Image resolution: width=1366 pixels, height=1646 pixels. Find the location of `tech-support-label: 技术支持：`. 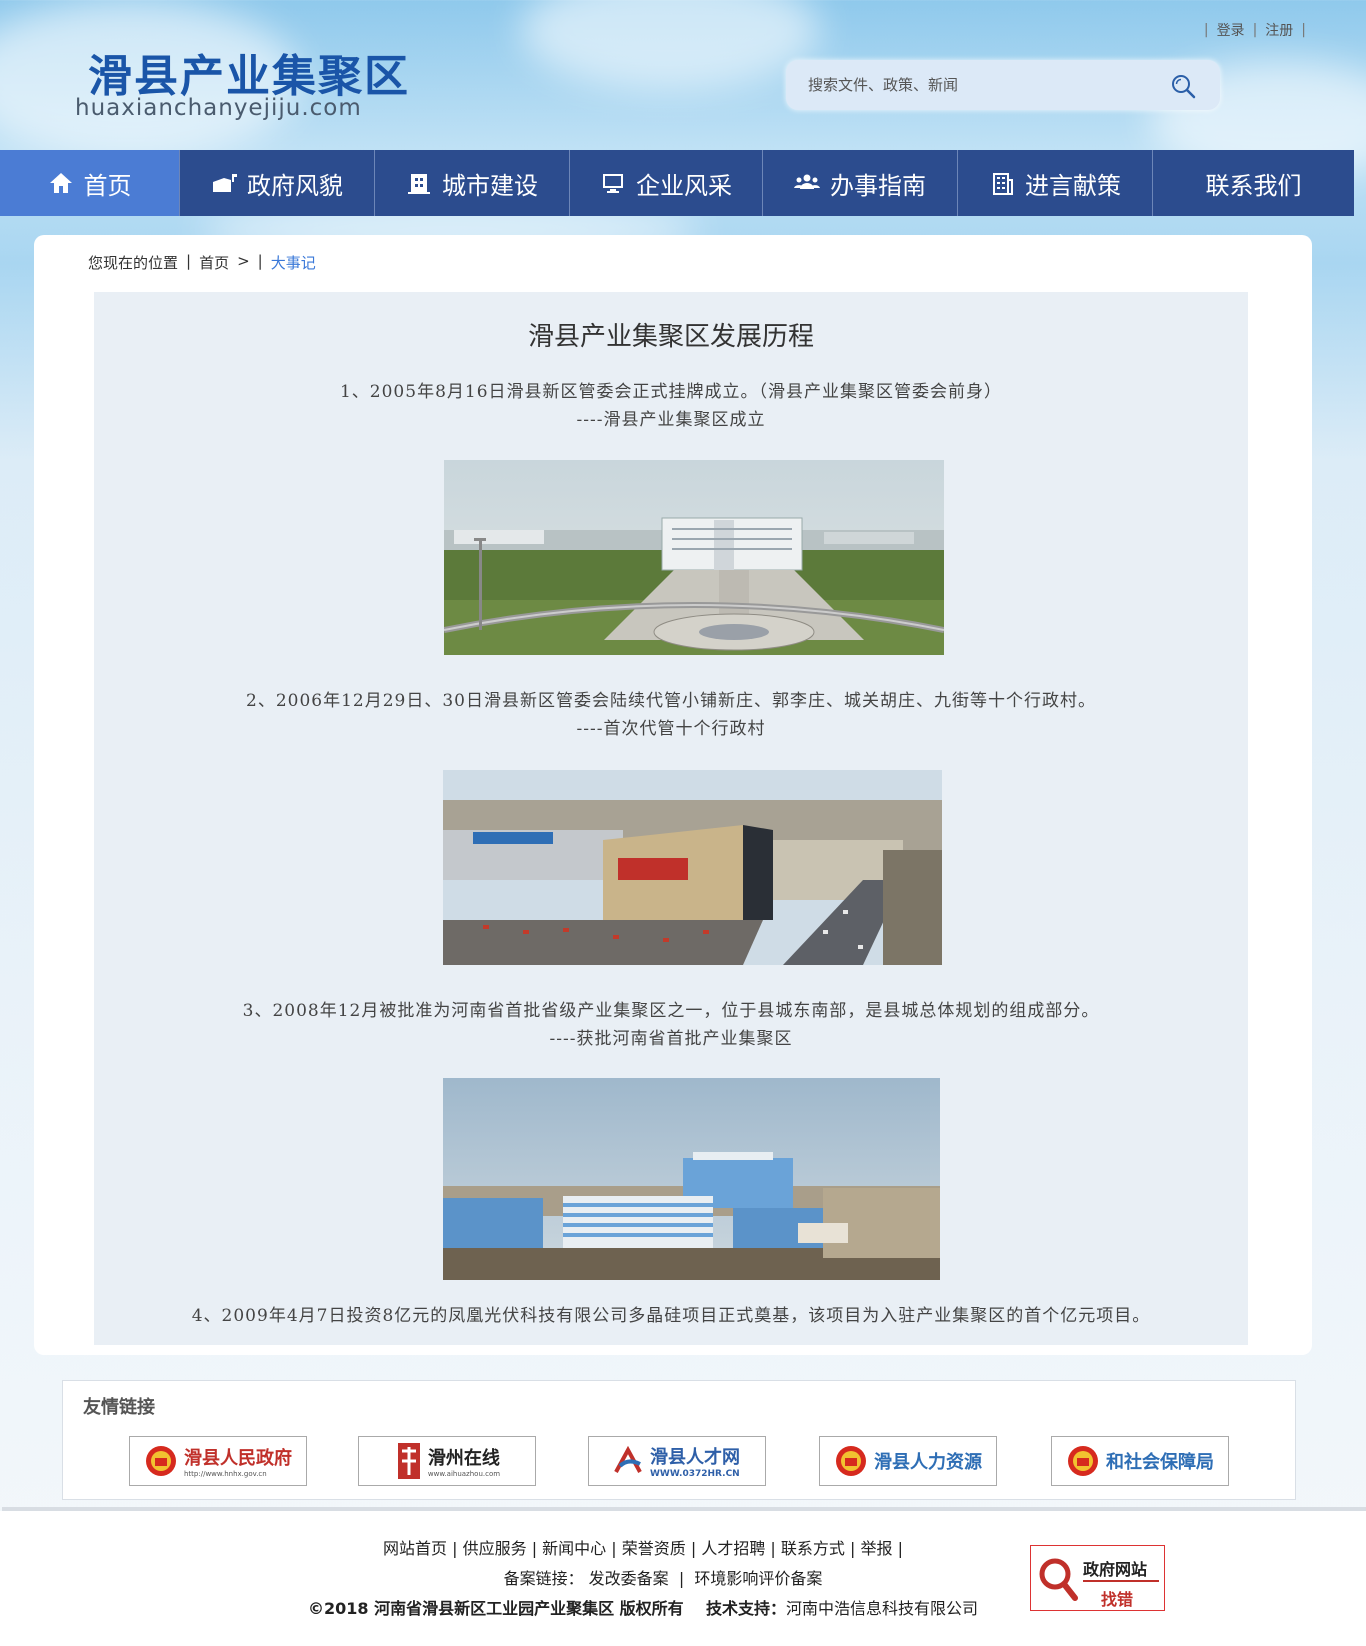

tech-support-label: 技术支持： is located at coordinates (745, 1608).